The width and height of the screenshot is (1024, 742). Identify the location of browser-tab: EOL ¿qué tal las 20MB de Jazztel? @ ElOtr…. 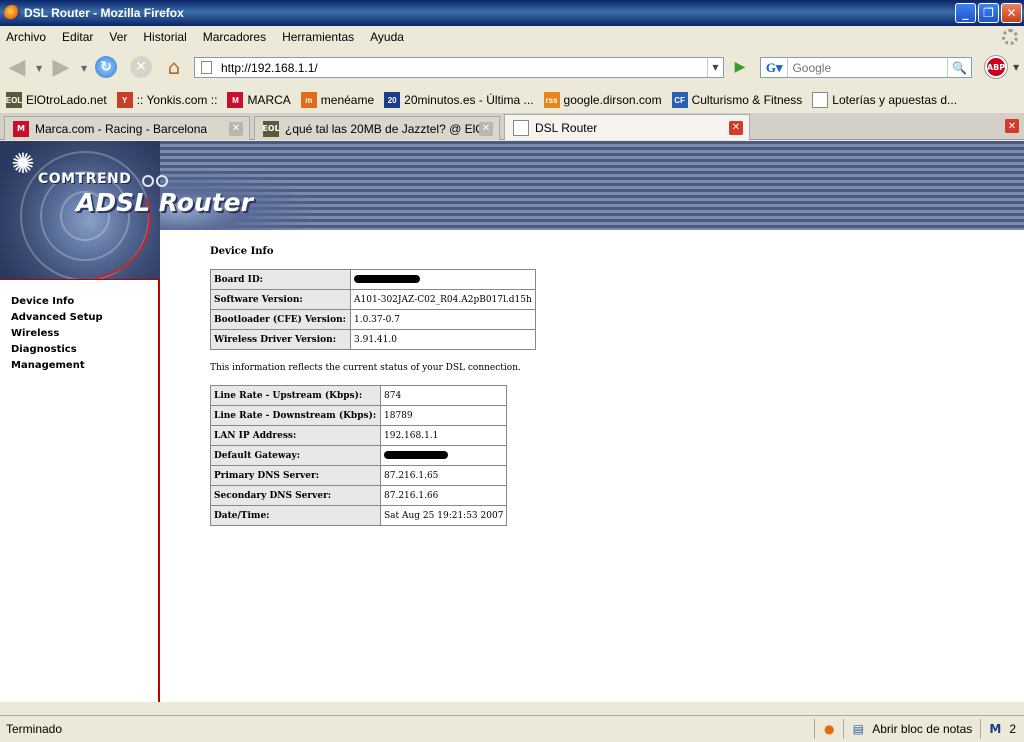
(377, 128).